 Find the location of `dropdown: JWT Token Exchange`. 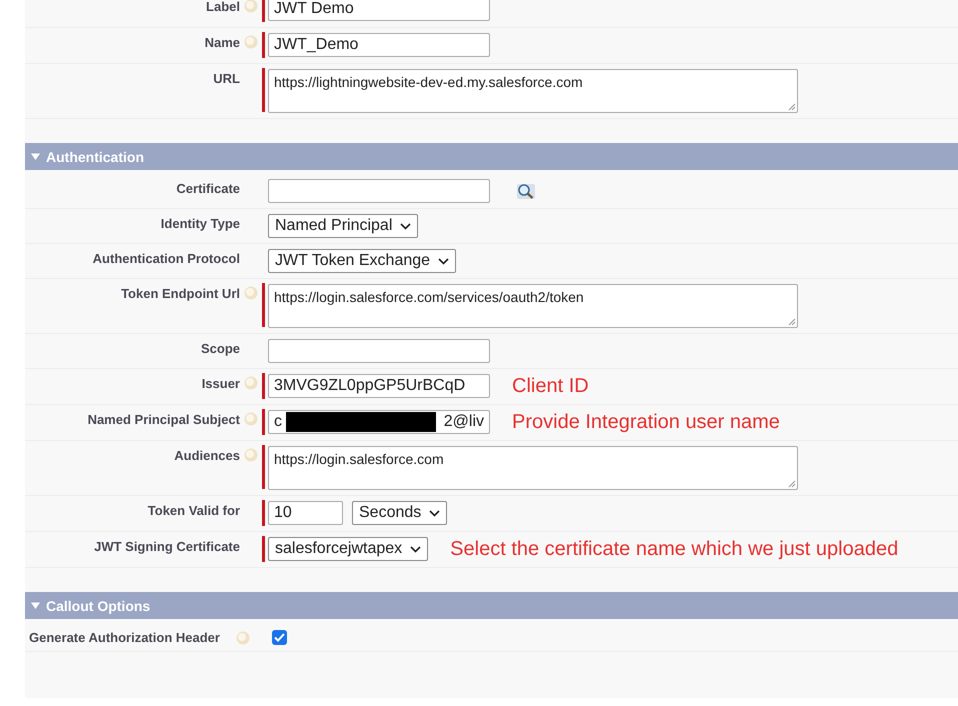

dropdown: JWT Token Exchange is located at coordinates (362, 261).